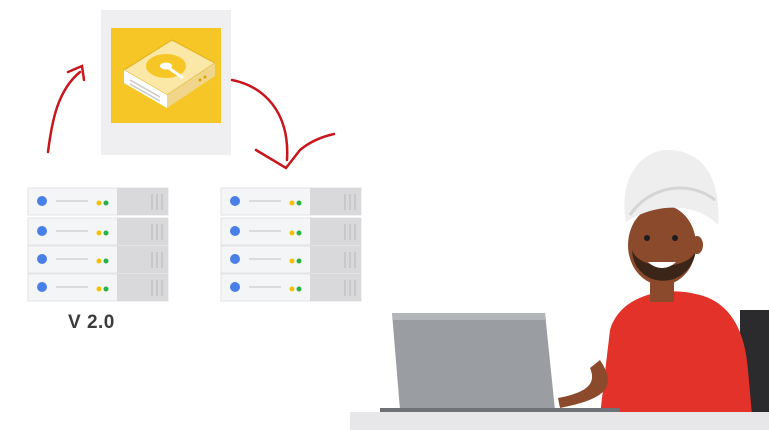  I want to click on server-rack-right, so click(291, 244).